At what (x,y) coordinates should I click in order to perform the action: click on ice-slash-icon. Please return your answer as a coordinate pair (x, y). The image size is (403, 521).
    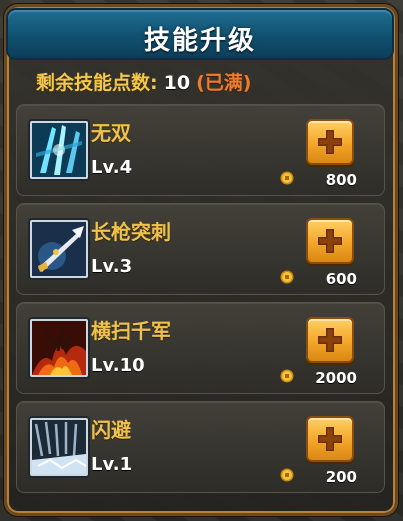
    Looking at the image, I should click on (59, 150).